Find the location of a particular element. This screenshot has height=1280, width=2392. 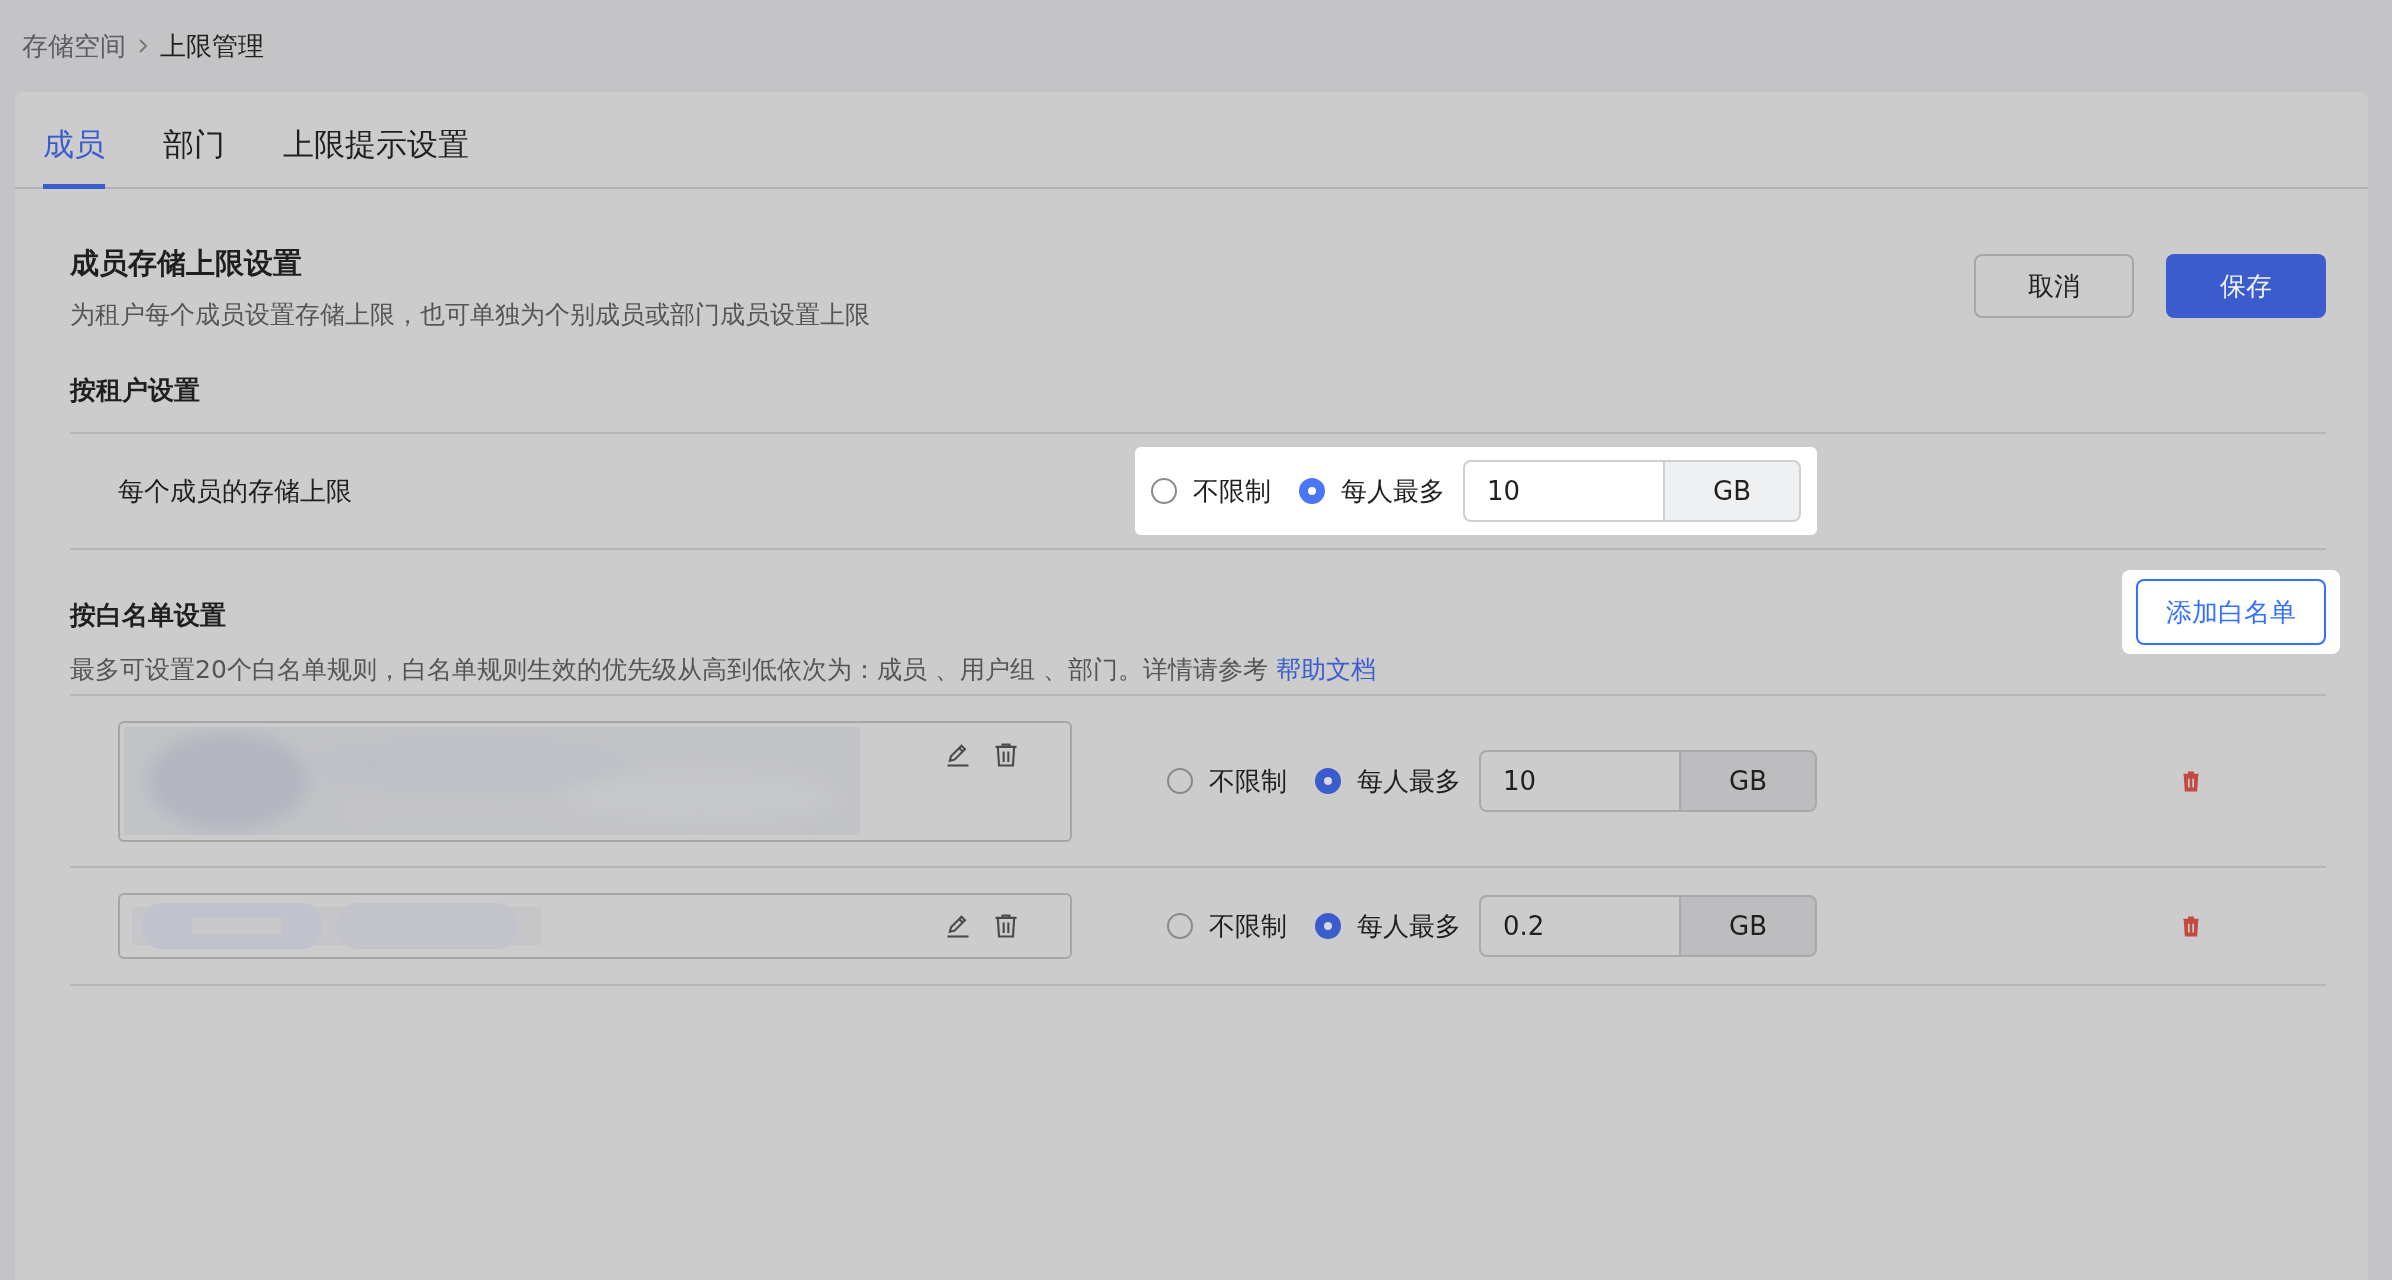

tab: 部门 is located at coordinates (194, 156).